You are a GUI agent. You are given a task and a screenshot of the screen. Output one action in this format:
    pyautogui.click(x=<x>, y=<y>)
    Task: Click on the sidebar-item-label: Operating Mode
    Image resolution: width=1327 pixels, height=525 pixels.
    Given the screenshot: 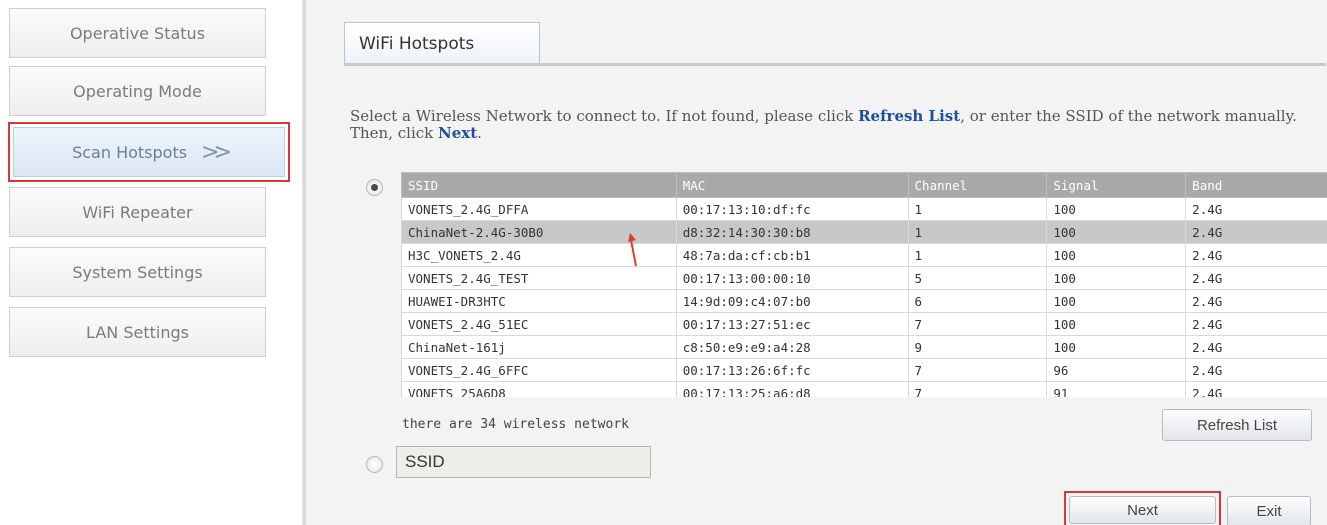 What is the action you would take?
    pyautogui.click(x=137, y=91)
    